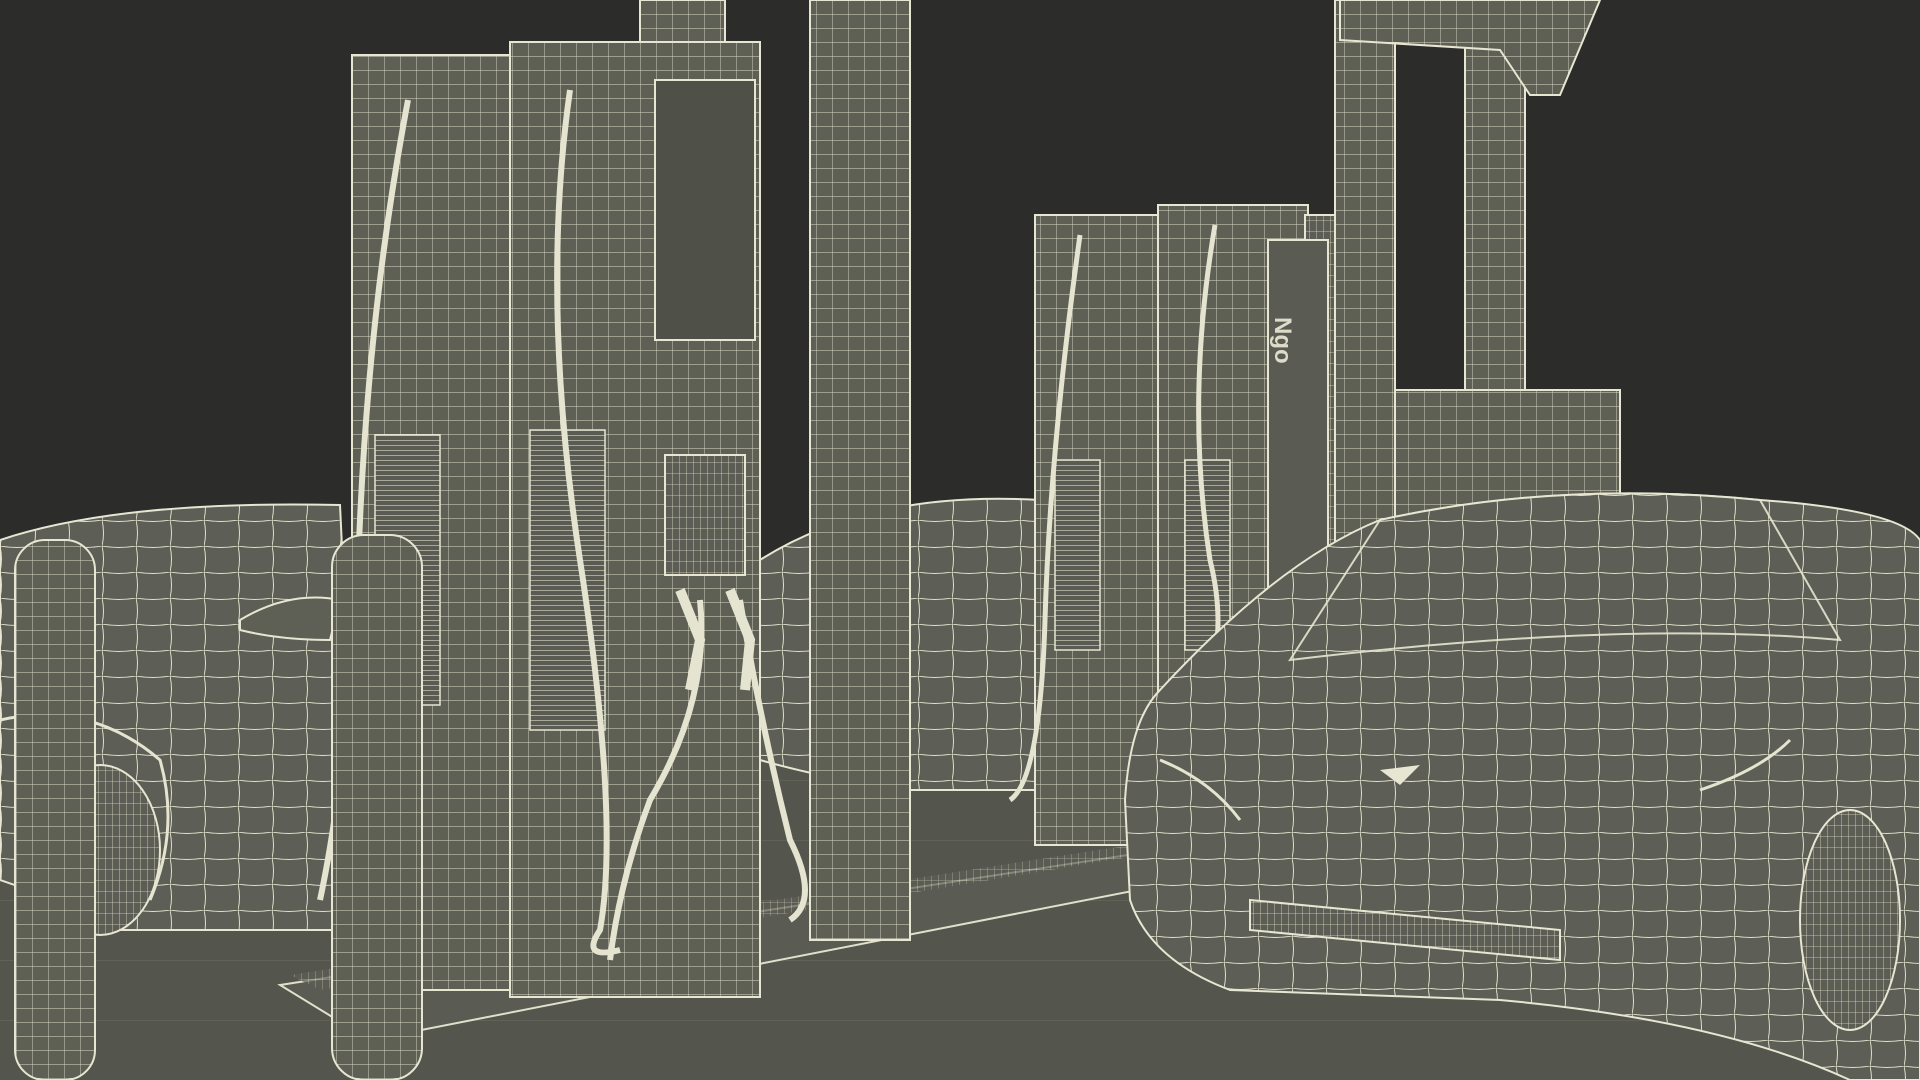 The height and width of the screenshot is (1080, 1920). Describe the element at coordinates (1282, 340) in the screenshot. I see `charger-sign-text: Ngo` at that location.